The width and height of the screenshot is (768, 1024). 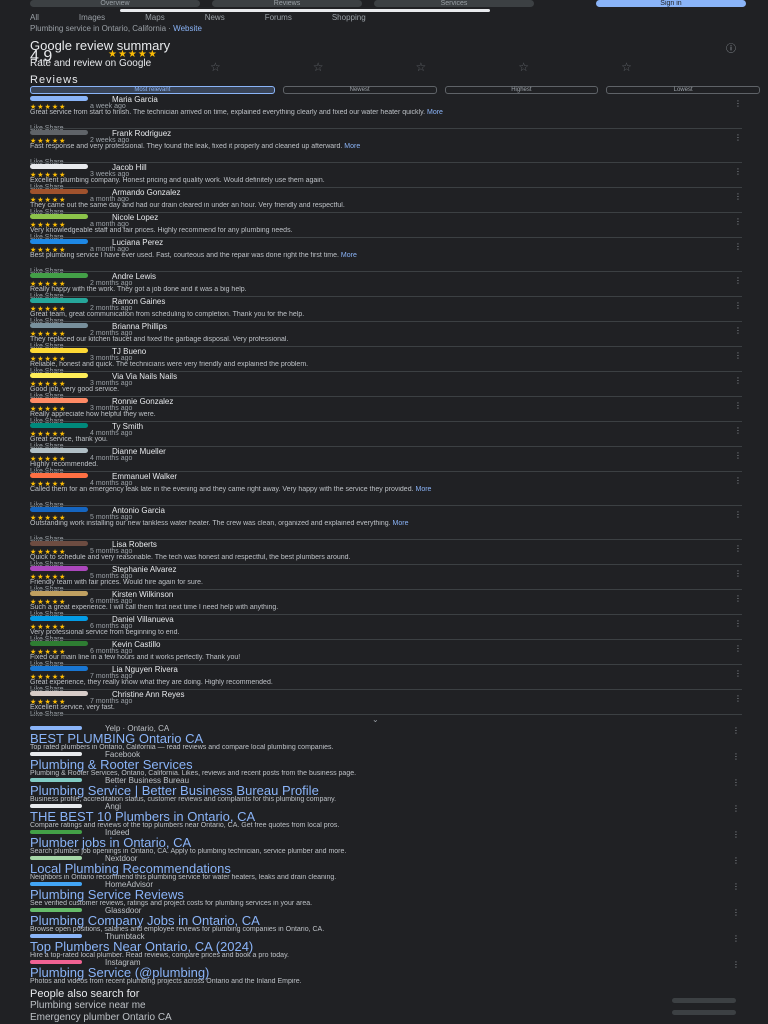 I want to click on filter-maps: Maps, so click(x=155, y=17).